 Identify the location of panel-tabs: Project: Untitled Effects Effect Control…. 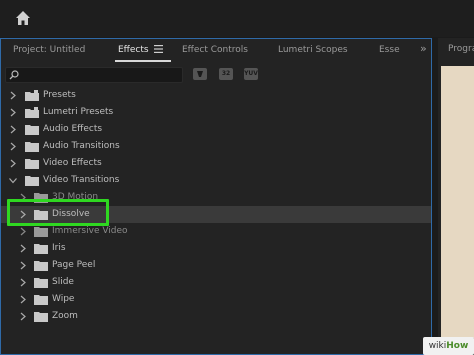
(216, 51).